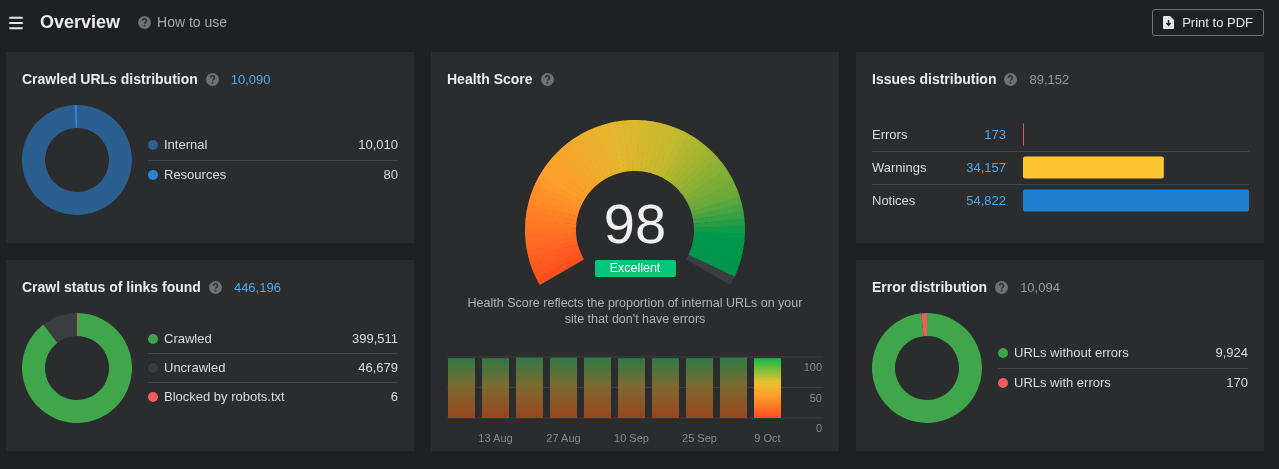  Describe the element at coordinates (1237, 382) in the screenshot. I see `legend-value: 170` at that location.